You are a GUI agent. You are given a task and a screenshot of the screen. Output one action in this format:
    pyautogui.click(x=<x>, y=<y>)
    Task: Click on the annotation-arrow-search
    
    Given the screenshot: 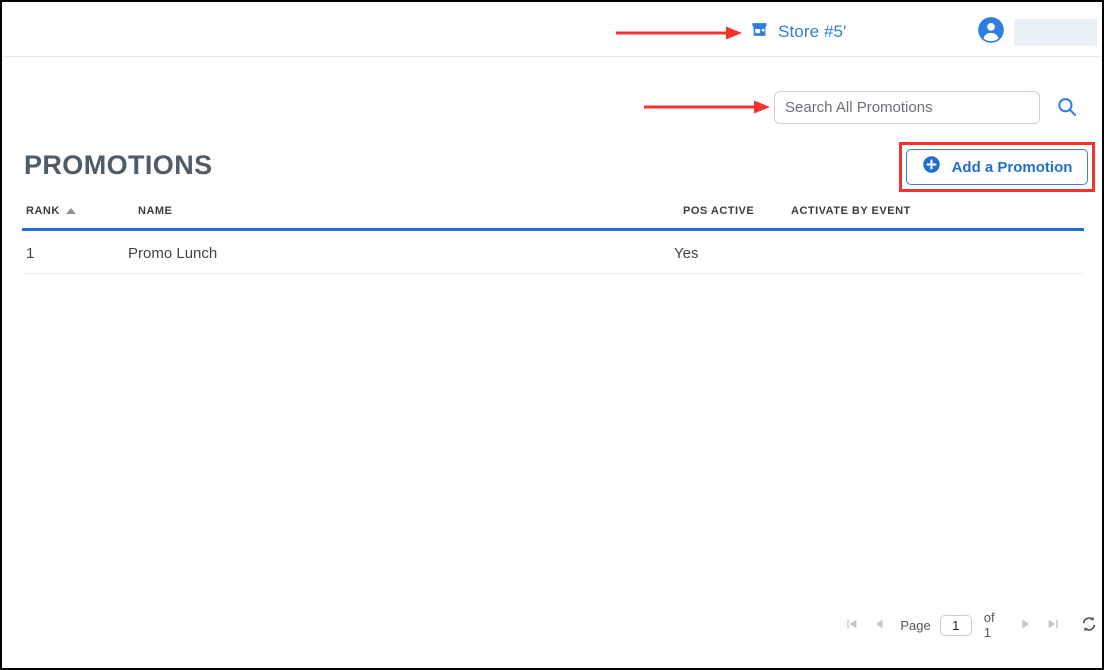 What is the action you would take?
    pyautogui.click(x=708, y=109)
    